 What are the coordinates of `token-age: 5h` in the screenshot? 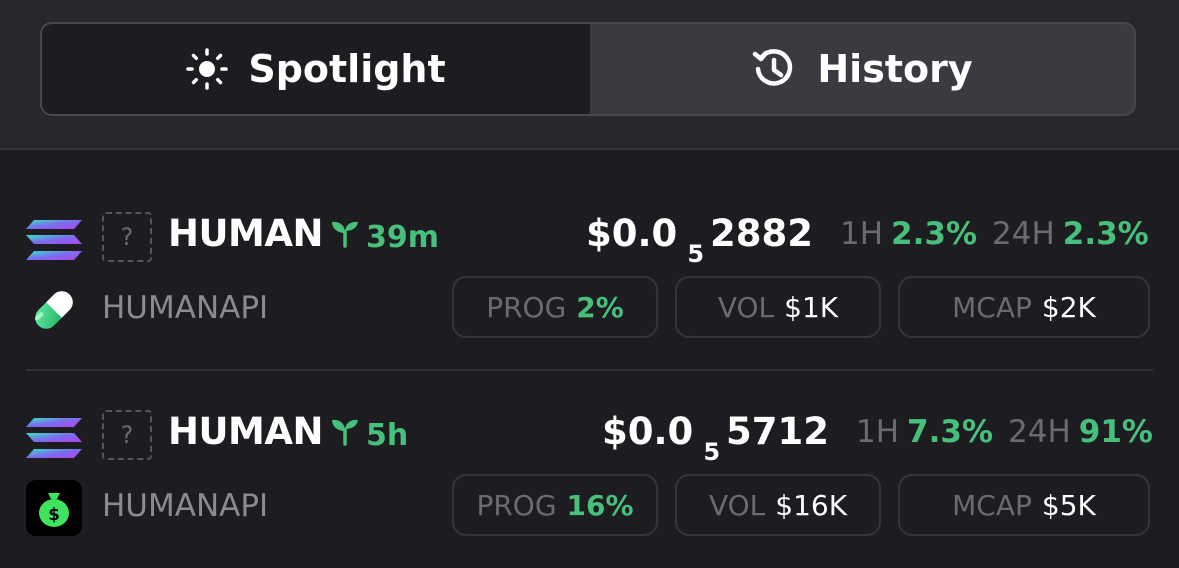 It's located at (369, 435).